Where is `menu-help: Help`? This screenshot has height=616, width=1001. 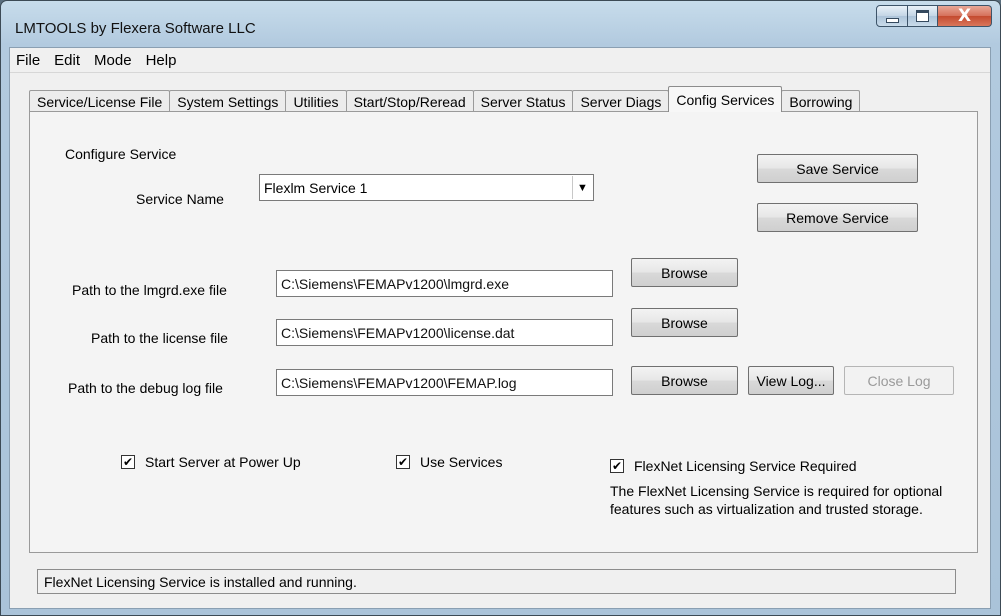 menu-help: Help is located at coordinates (162, 60).